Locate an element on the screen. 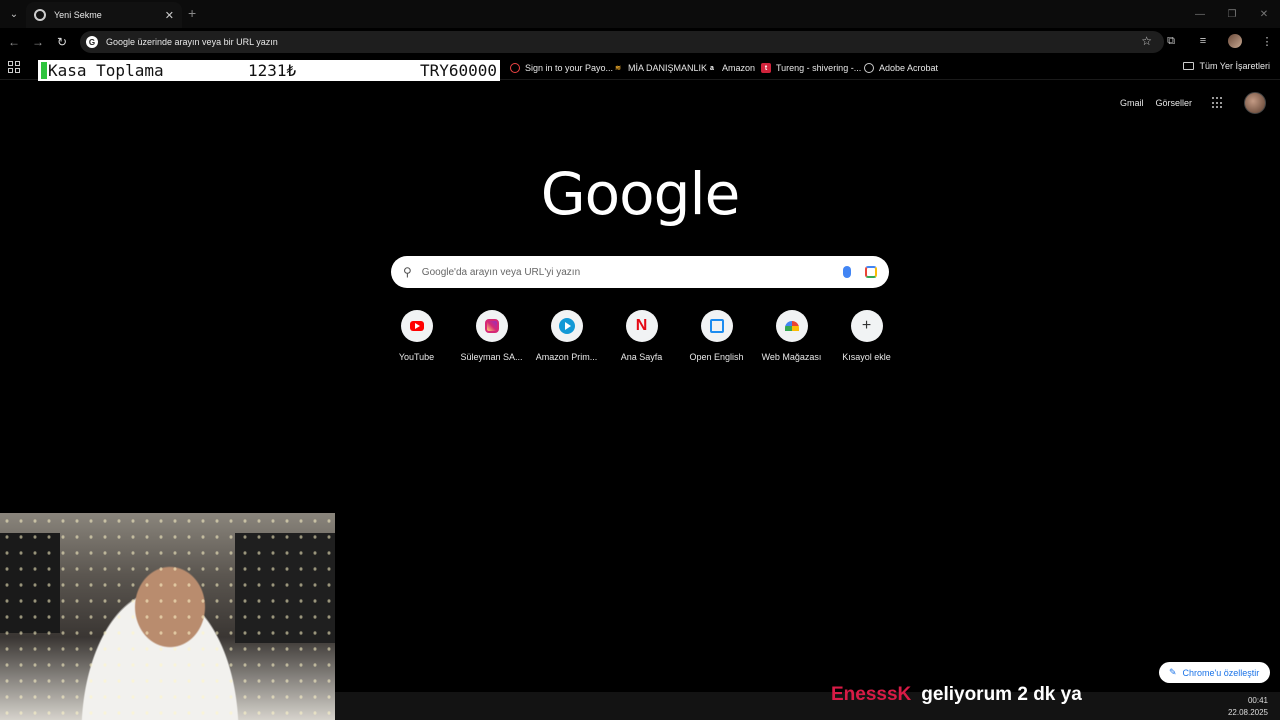  search-input: Google'da arayın veya URL'yi yazın is located at coordinates (632, 272).